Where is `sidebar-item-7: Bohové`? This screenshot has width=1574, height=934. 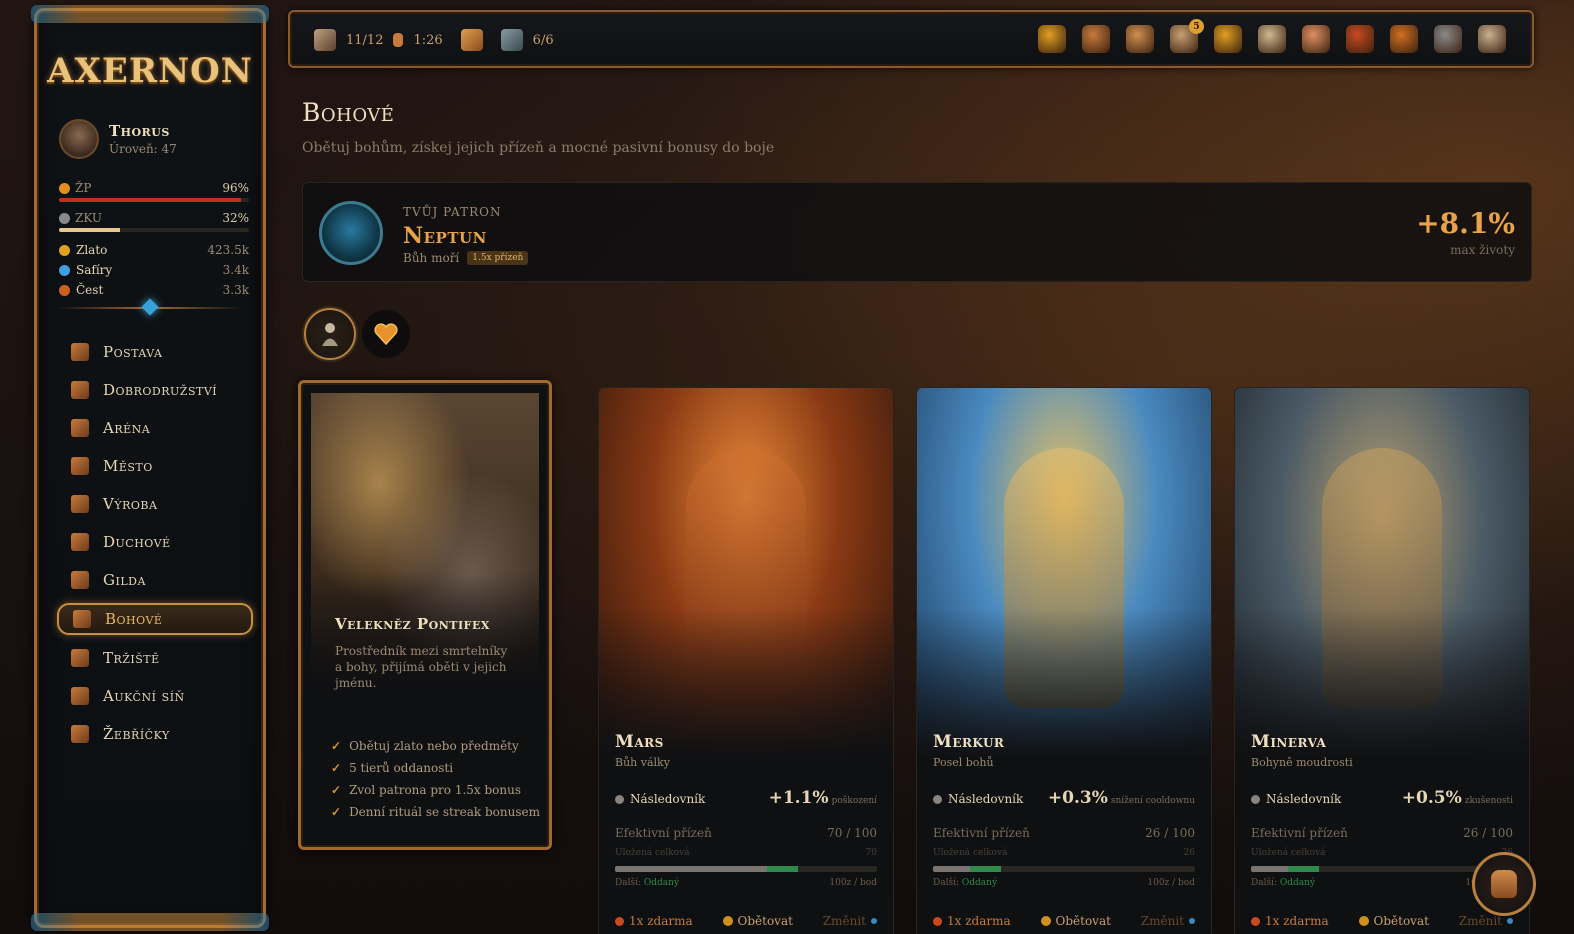 sidebar-item-7: Bohové is located at coordinates (155, 619).